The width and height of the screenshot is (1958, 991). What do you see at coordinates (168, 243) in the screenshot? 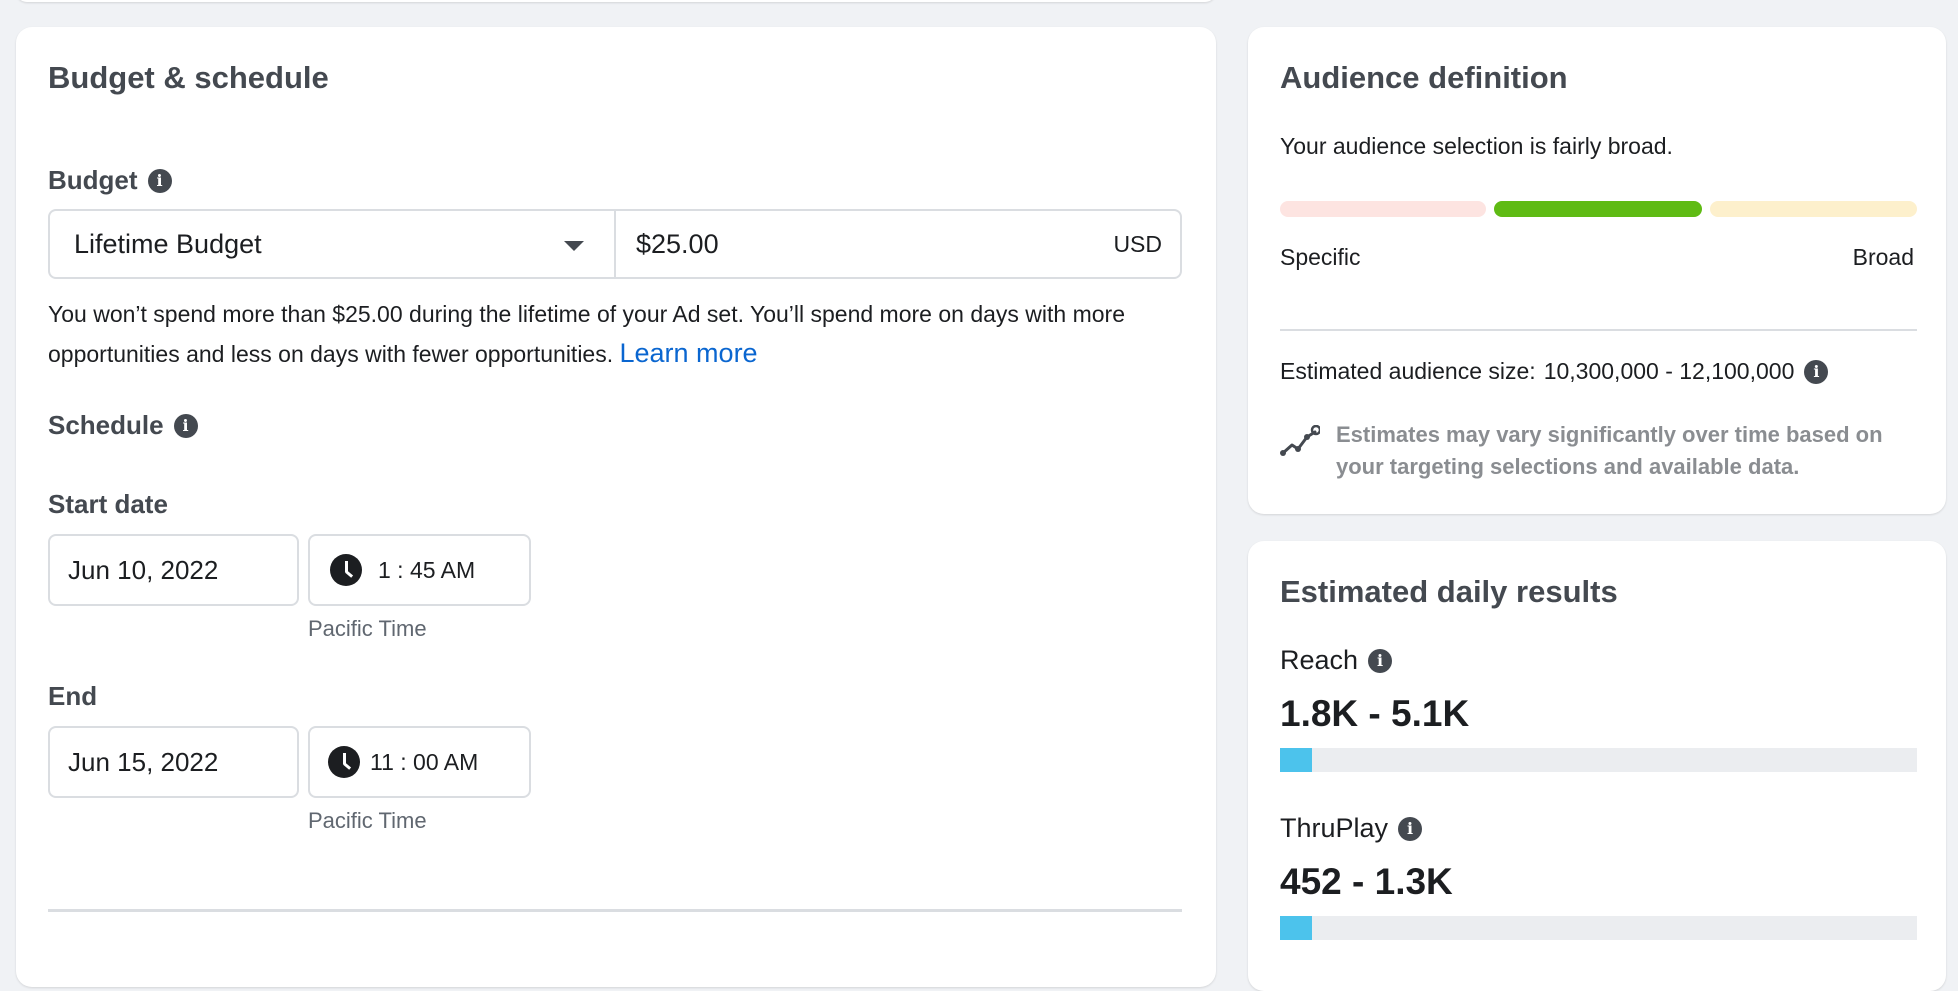
I see `budget-type-value: Lifetime Budget` at bounding box center [168, 243].